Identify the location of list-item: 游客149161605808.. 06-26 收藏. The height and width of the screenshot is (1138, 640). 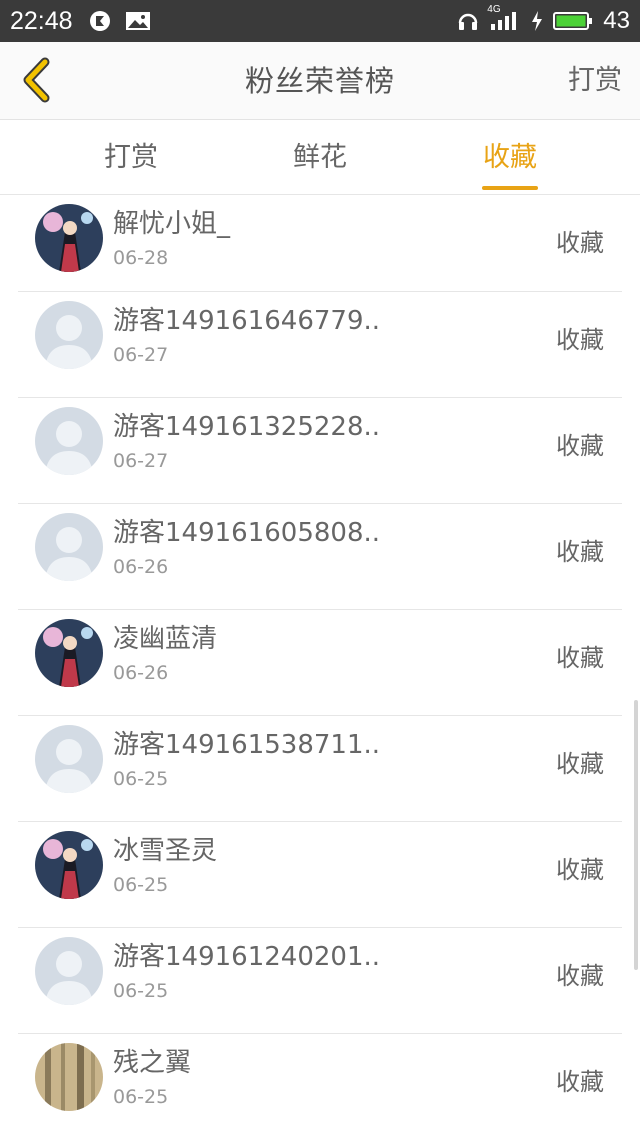
(320, 557).